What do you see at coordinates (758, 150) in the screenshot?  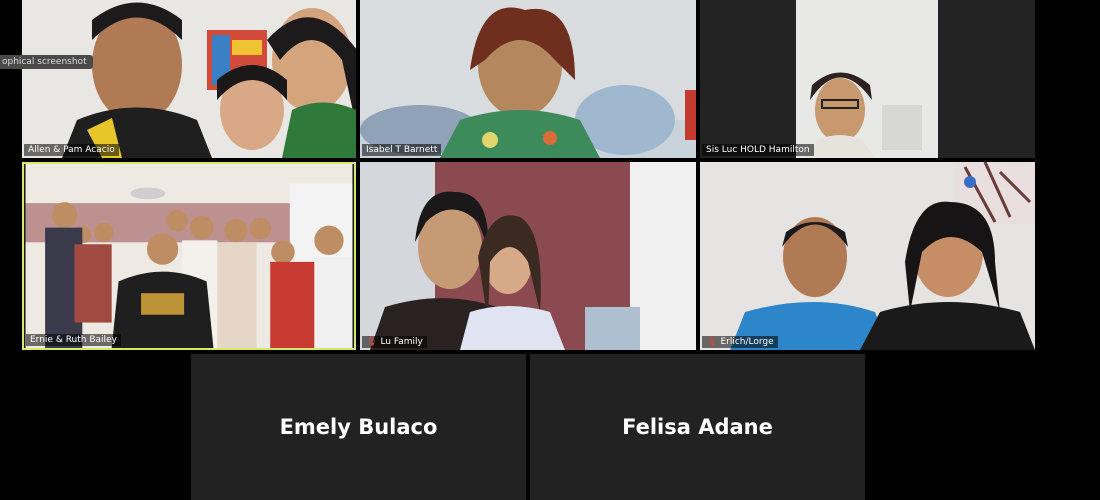 I see `participant-name-label: Sis Luc HOLD Hamilton` at bounding box center [758, 150].